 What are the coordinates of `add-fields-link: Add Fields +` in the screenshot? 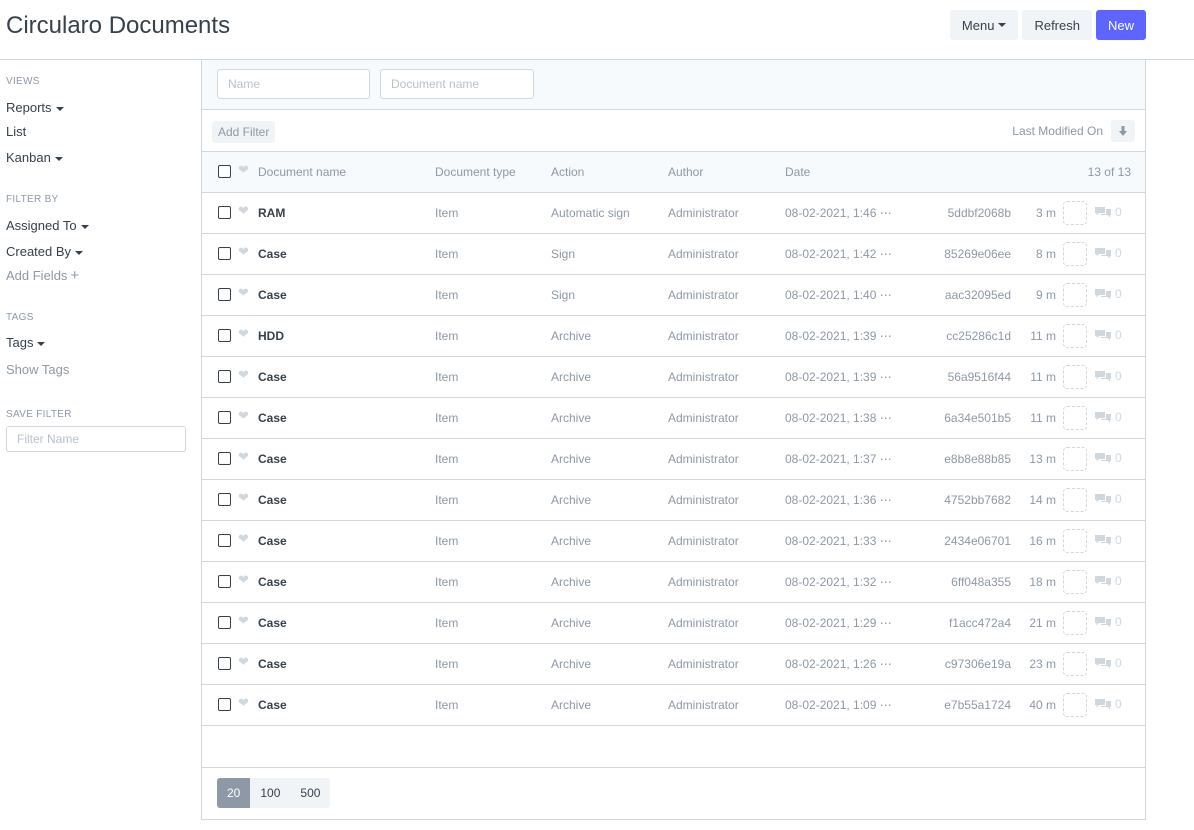 It's located at (42, 275).